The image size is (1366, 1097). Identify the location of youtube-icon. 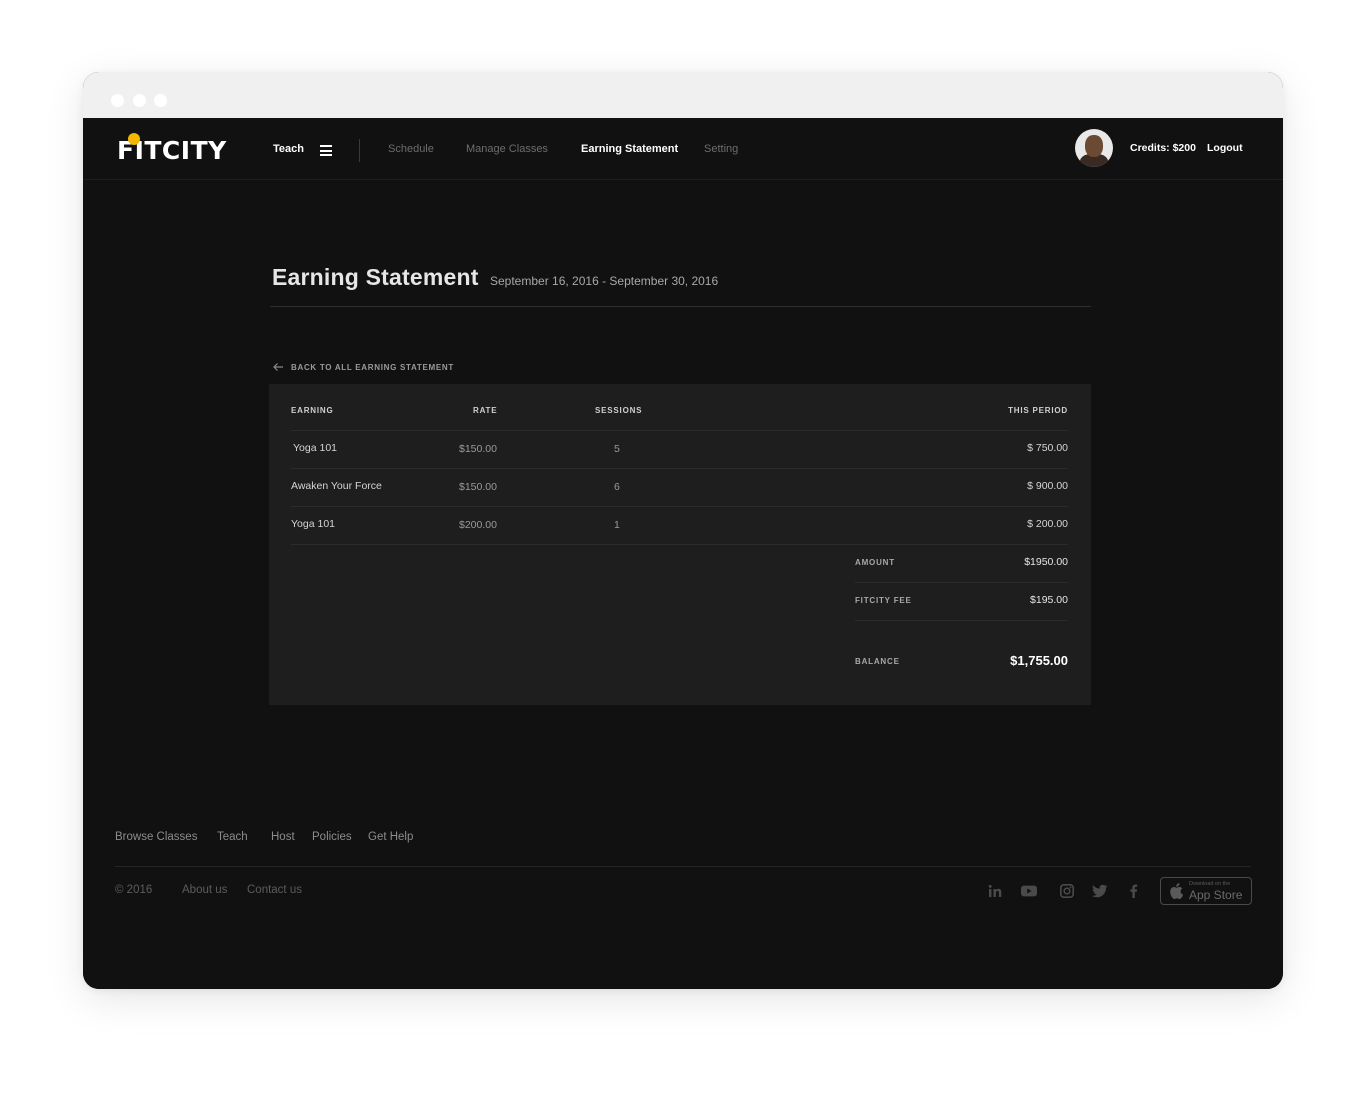
(1029, 891).